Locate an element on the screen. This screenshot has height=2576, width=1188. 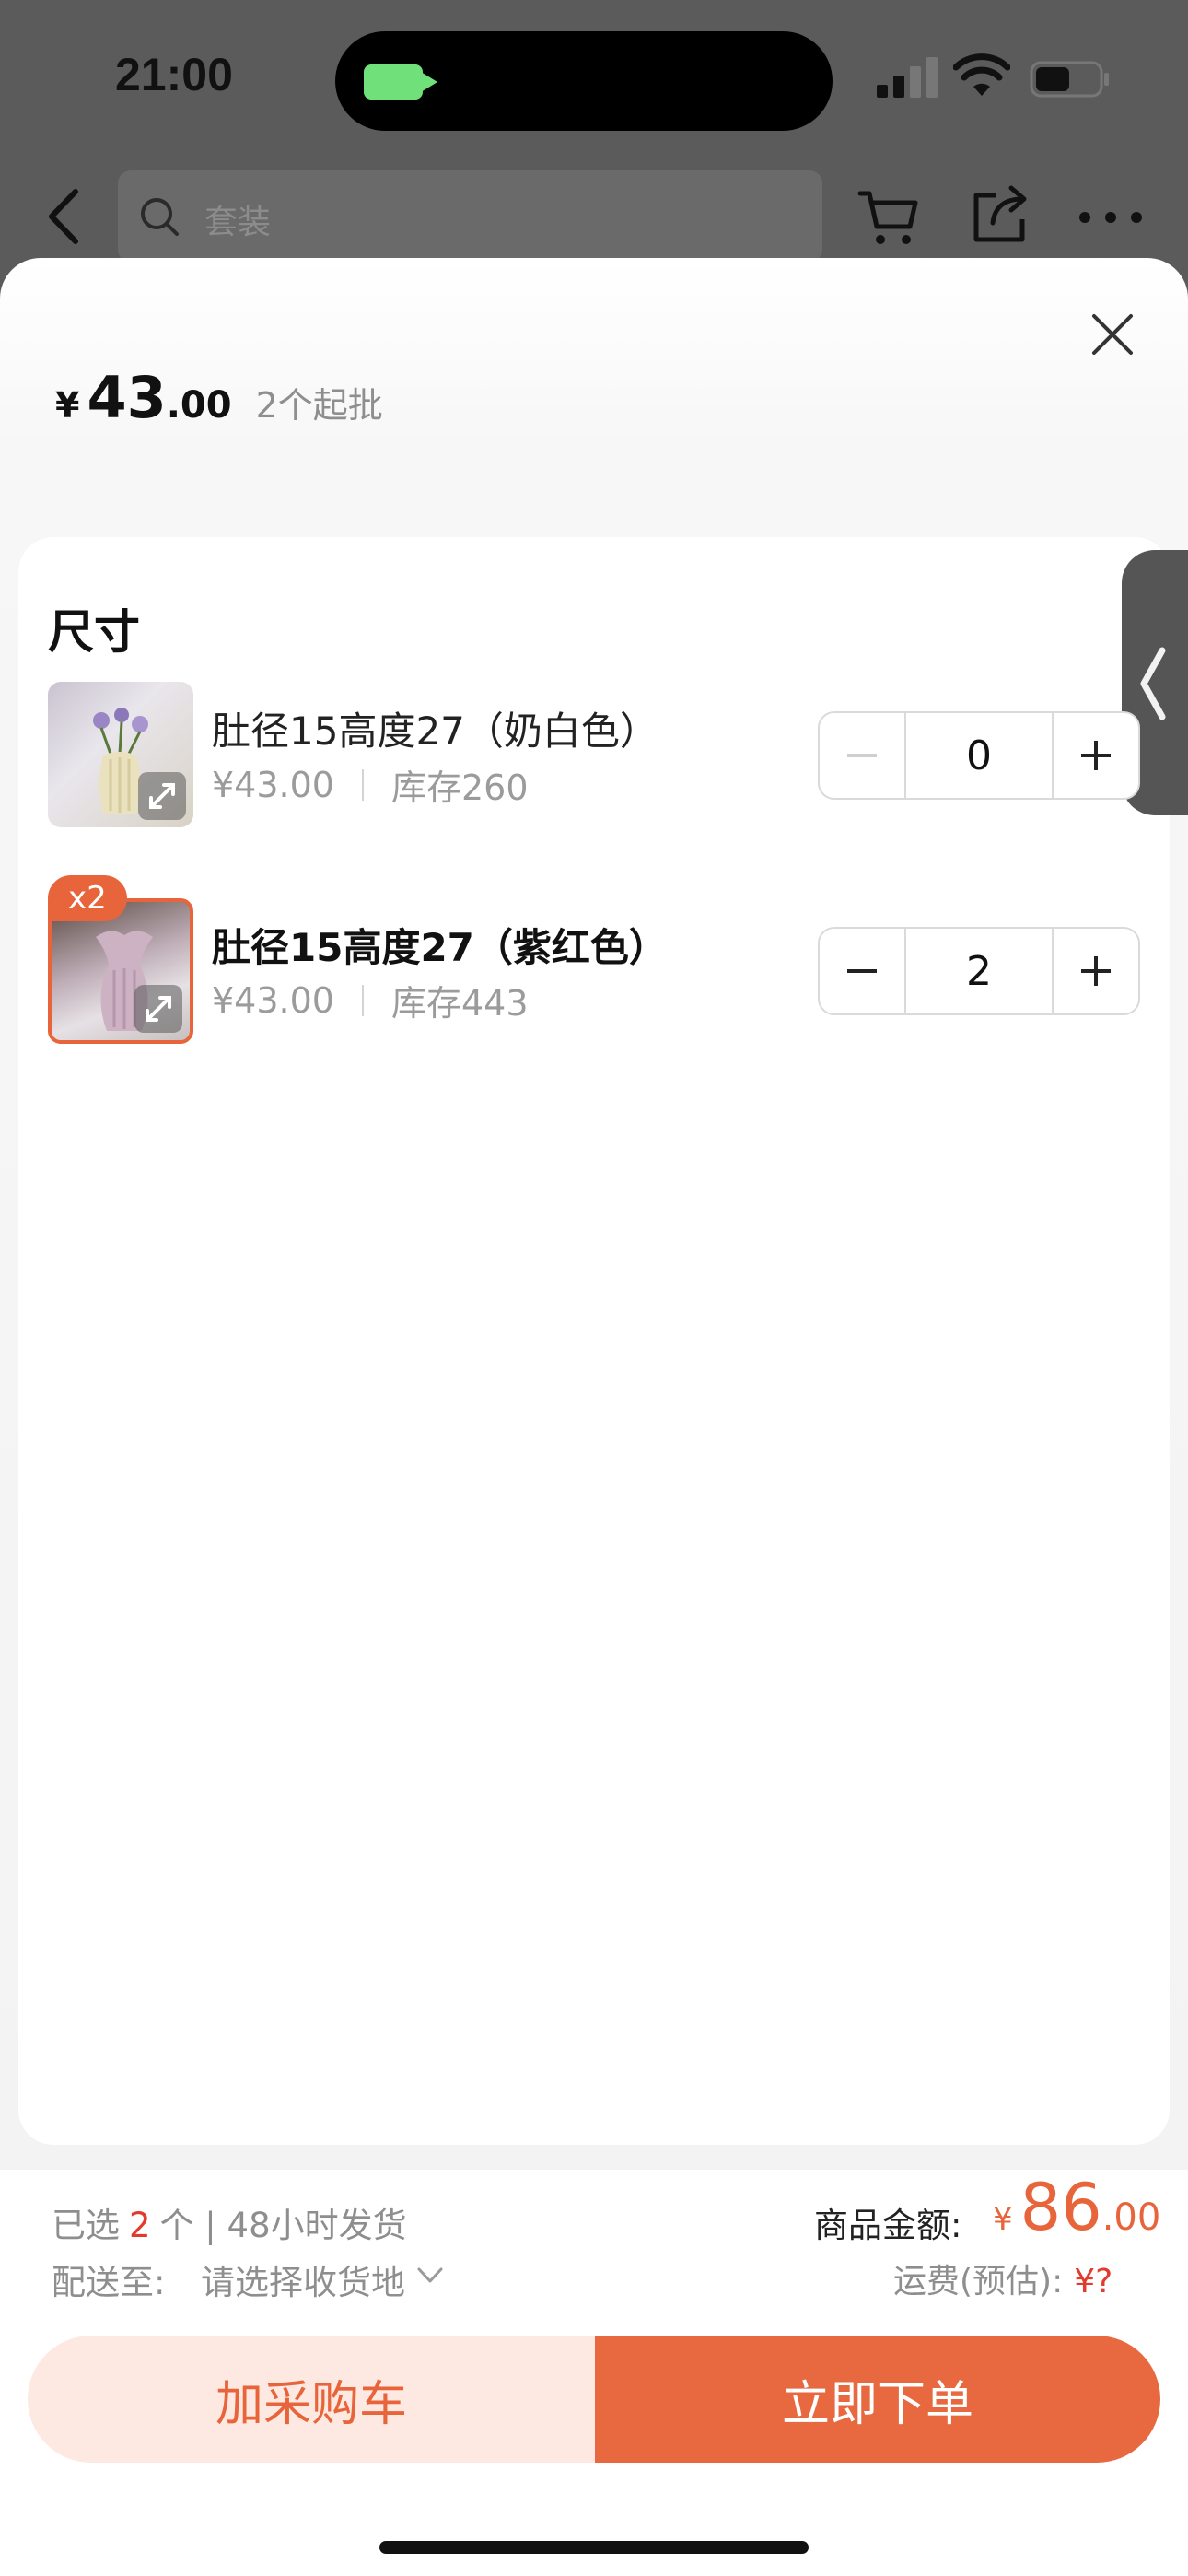
total-currency: ¥ is located at coordinates (1003, 2219).